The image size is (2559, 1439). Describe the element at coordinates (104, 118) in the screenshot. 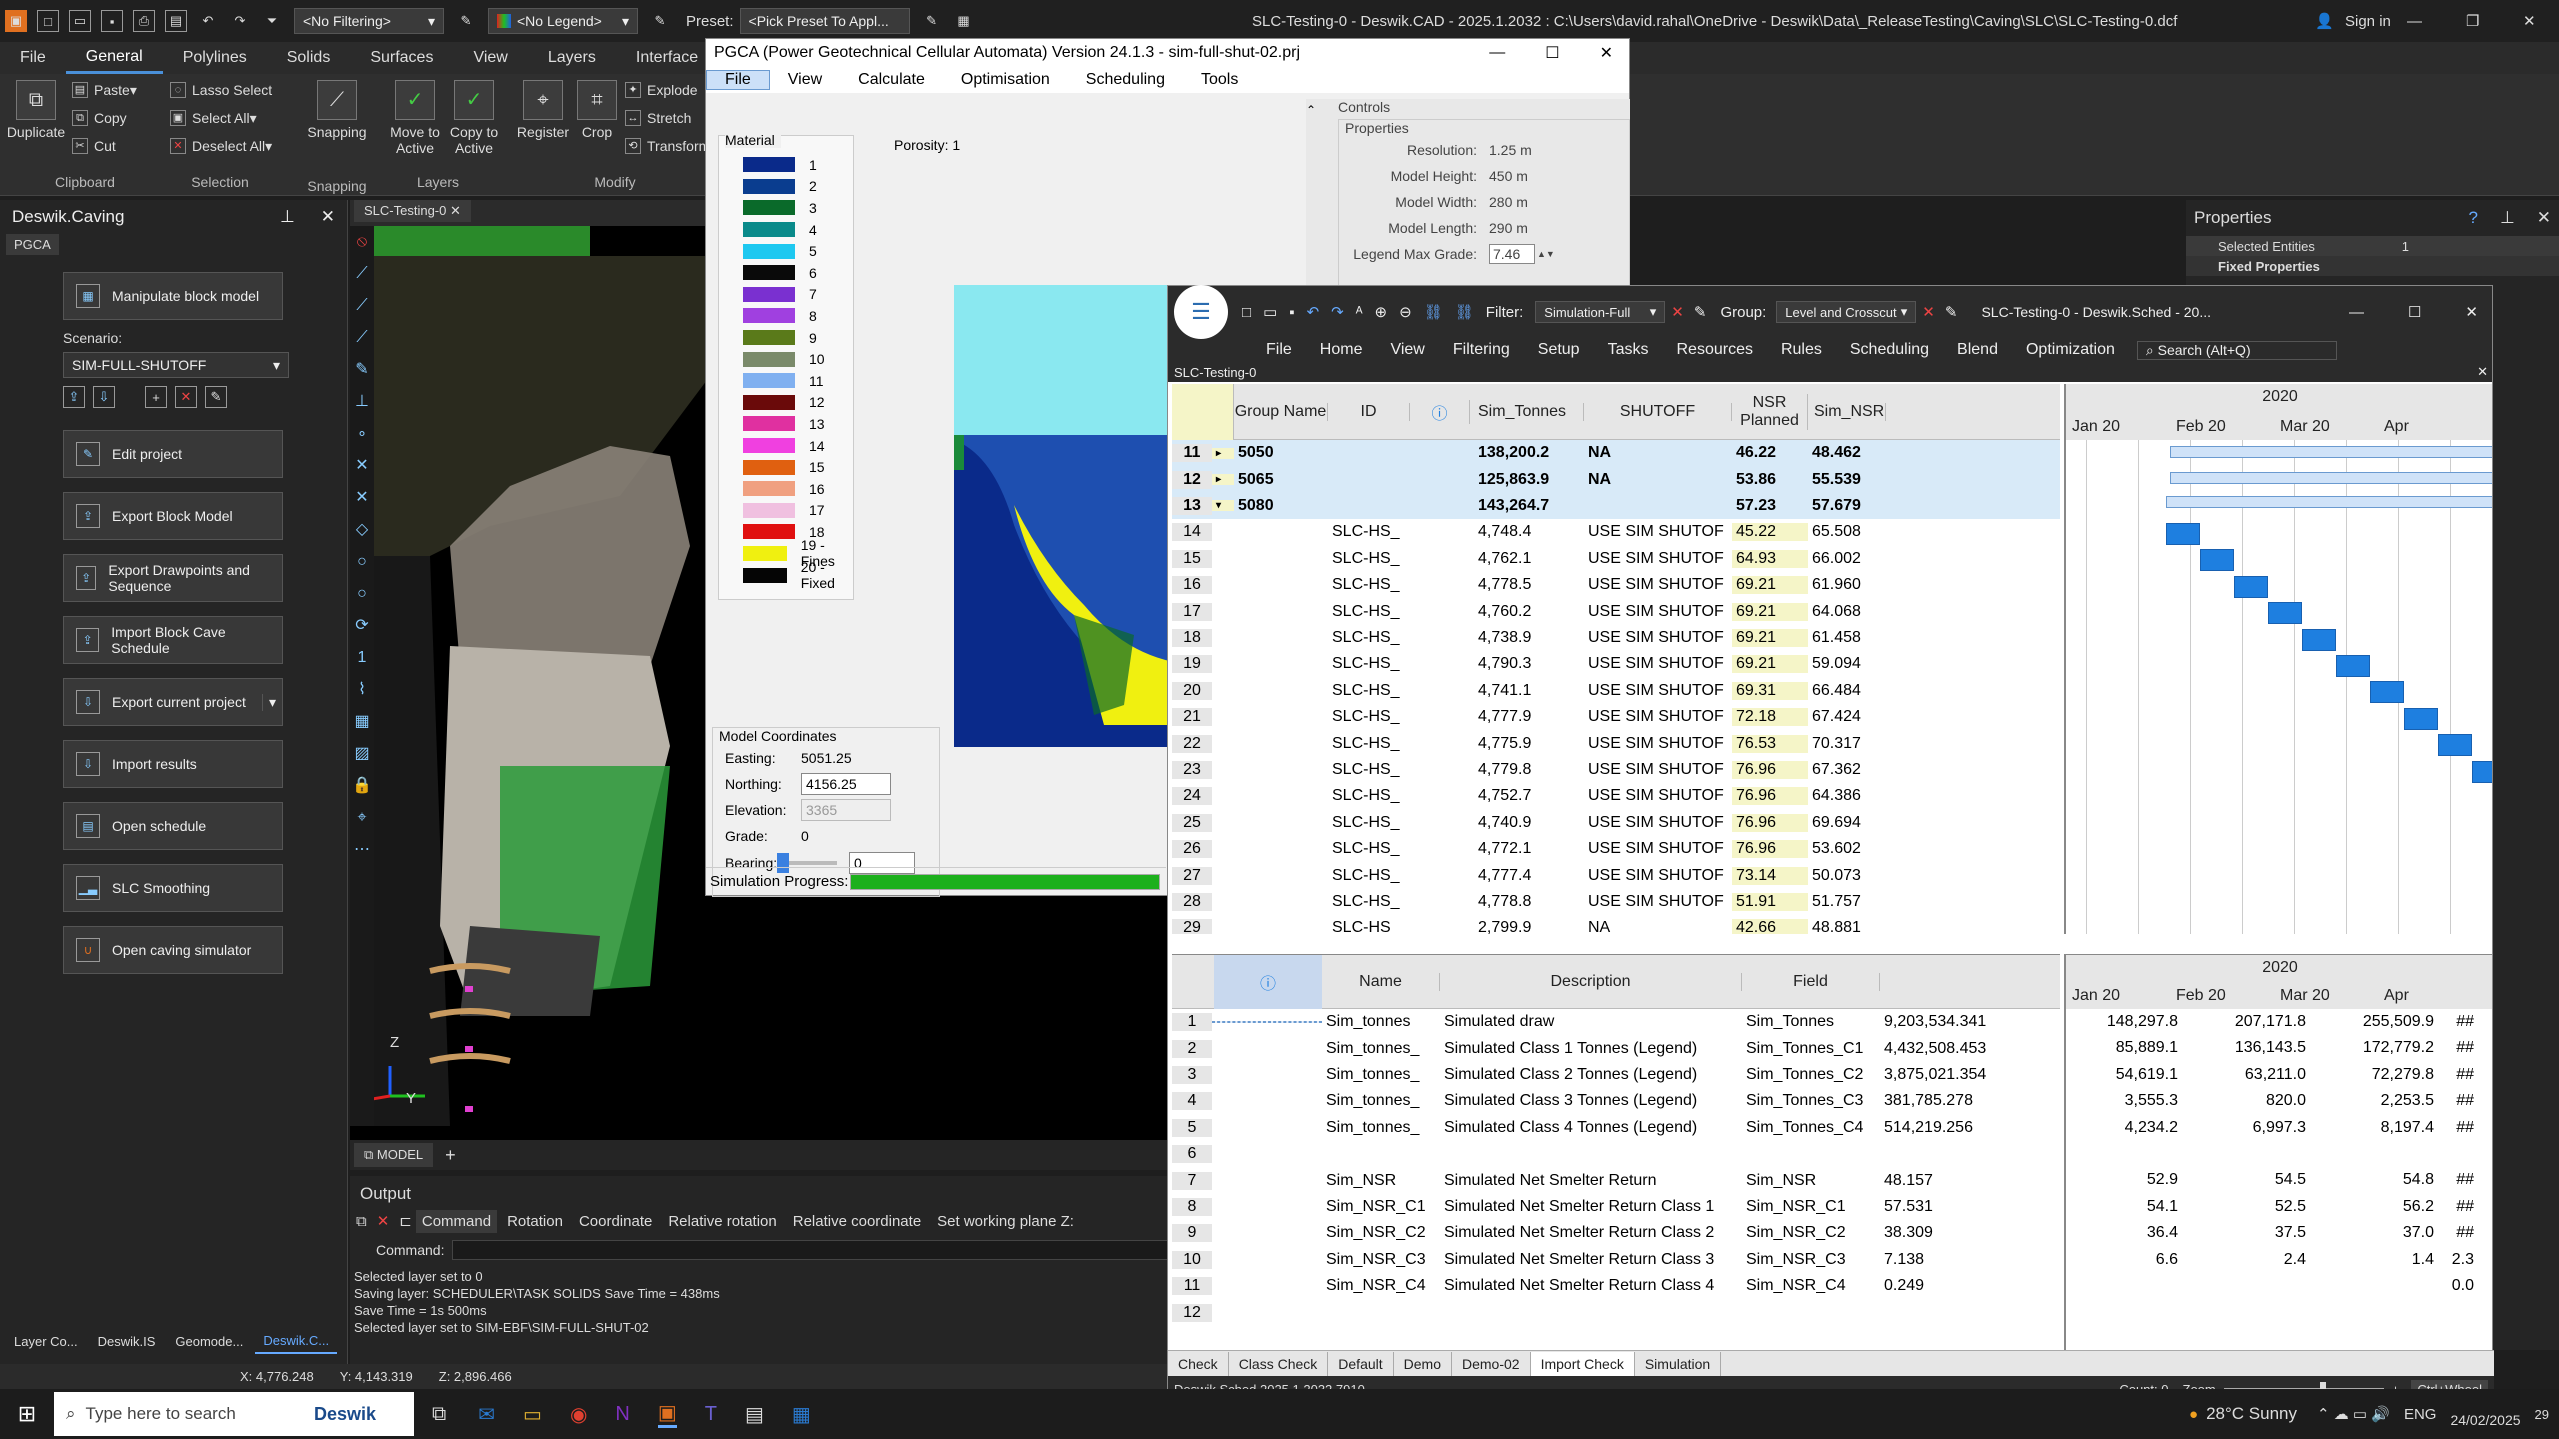

I see `copy-button: ⧉ Copy` at that location.